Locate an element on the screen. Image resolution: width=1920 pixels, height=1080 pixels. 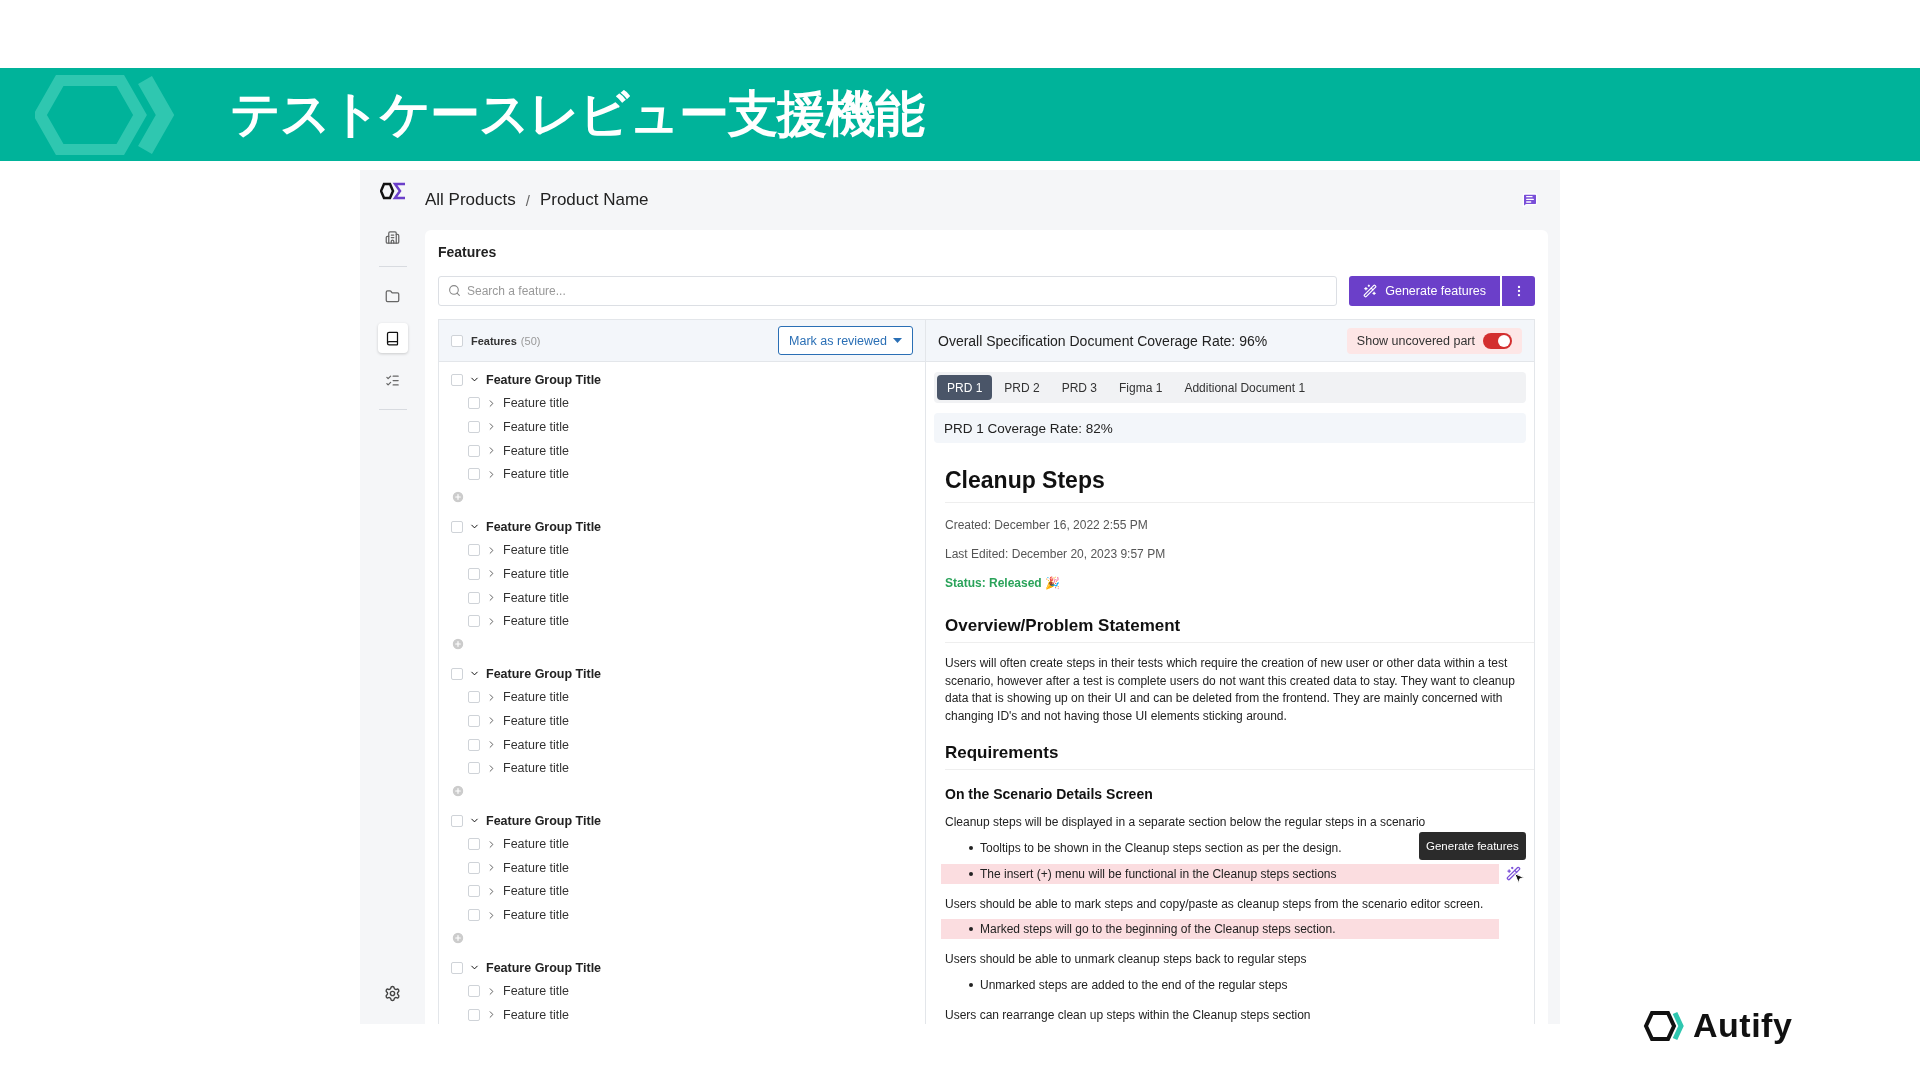
brand-name: Autify is located at coordinates (1743, 1025).